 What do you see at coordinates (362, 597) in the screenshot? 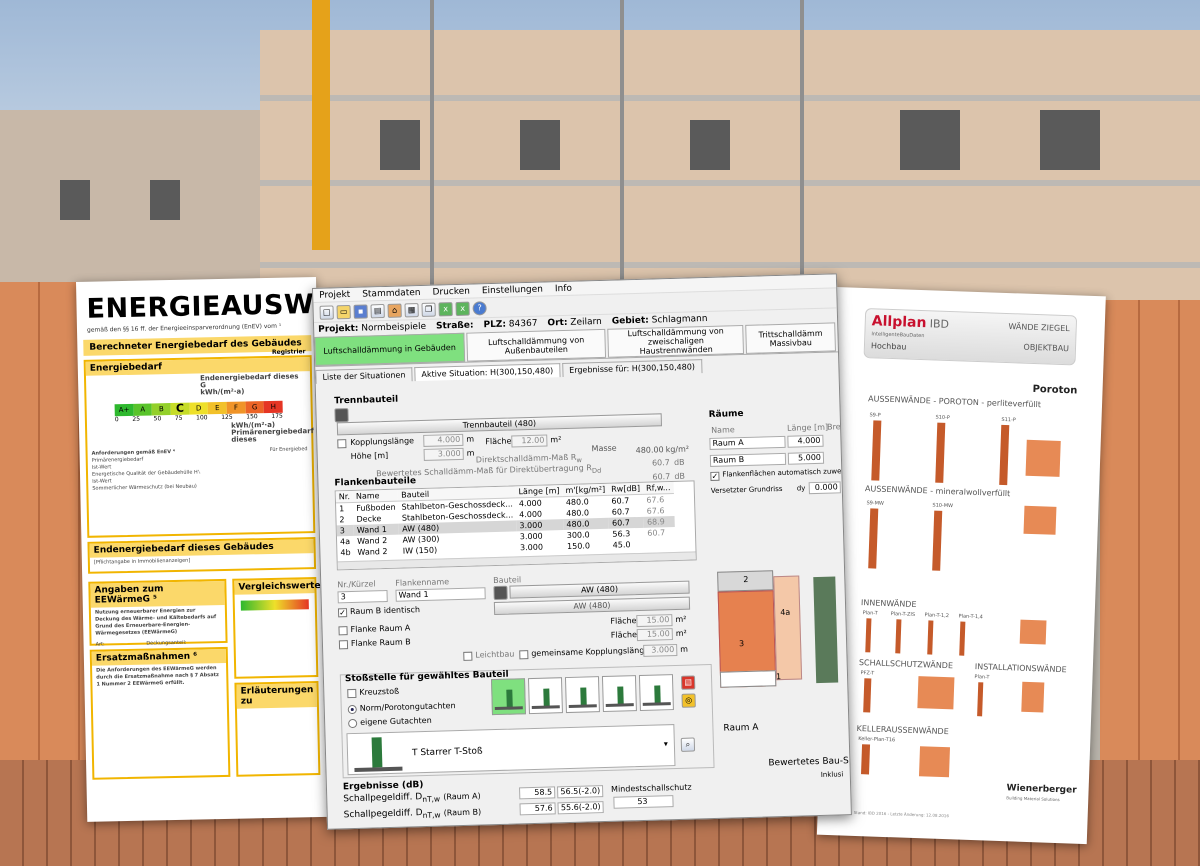
I see `nr-input: 3` at bounding box center [362, 597].